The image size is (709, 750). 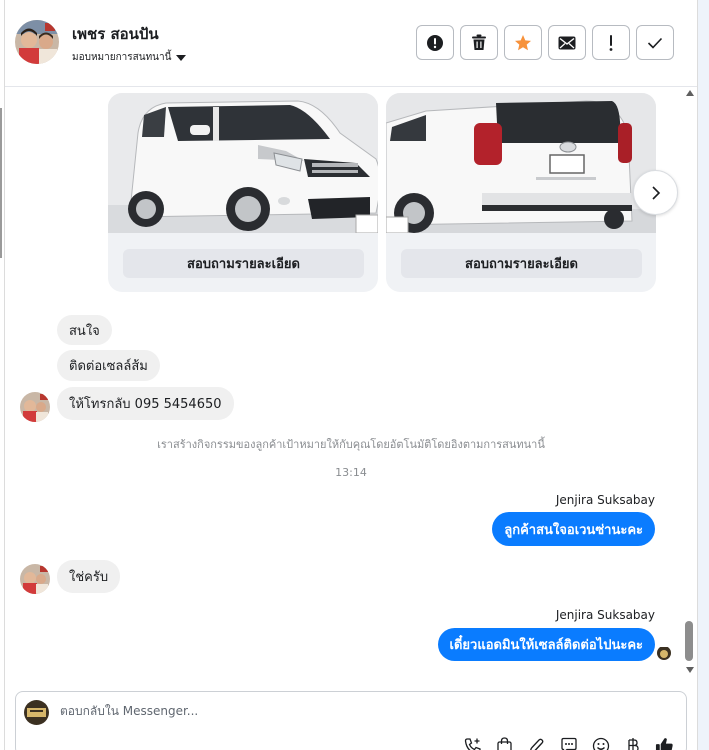 I want to click on assign-conversation-dropdown: มอบหมายการสนทนานี้, so click(x=129, y=57).